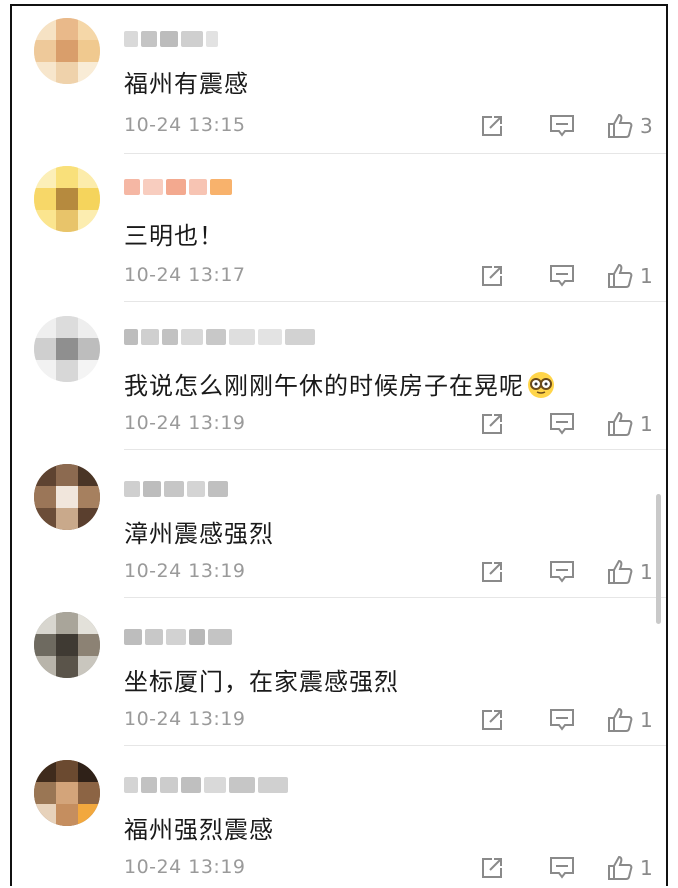 This screenshot has height=888, width=678. Describe the element at coordinates (324, 386) in the screenshot. I see `comment-text-content: 我说怎么刚刚午休的时候房子在晃呢` at that location.